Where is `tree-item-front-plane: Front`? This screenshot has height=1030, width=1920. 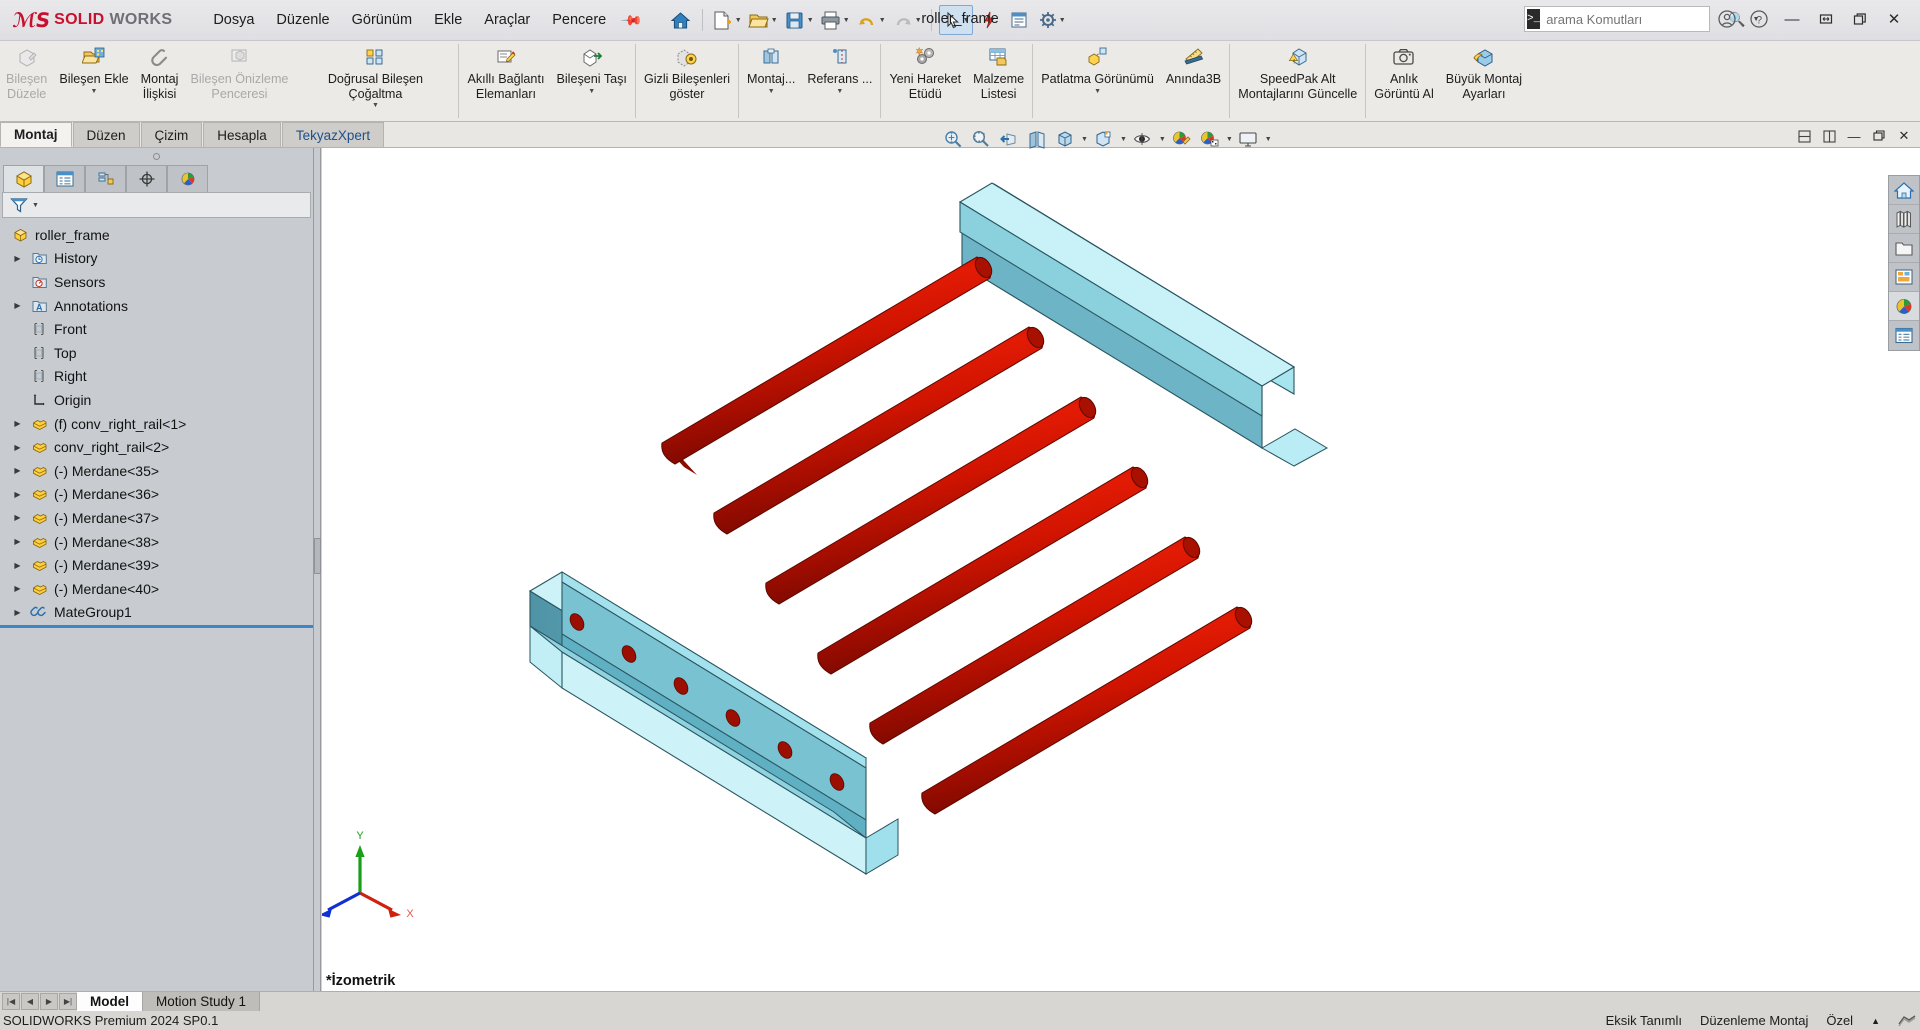
tree-item-front-plane: Front is located at coordinates (156, 329).